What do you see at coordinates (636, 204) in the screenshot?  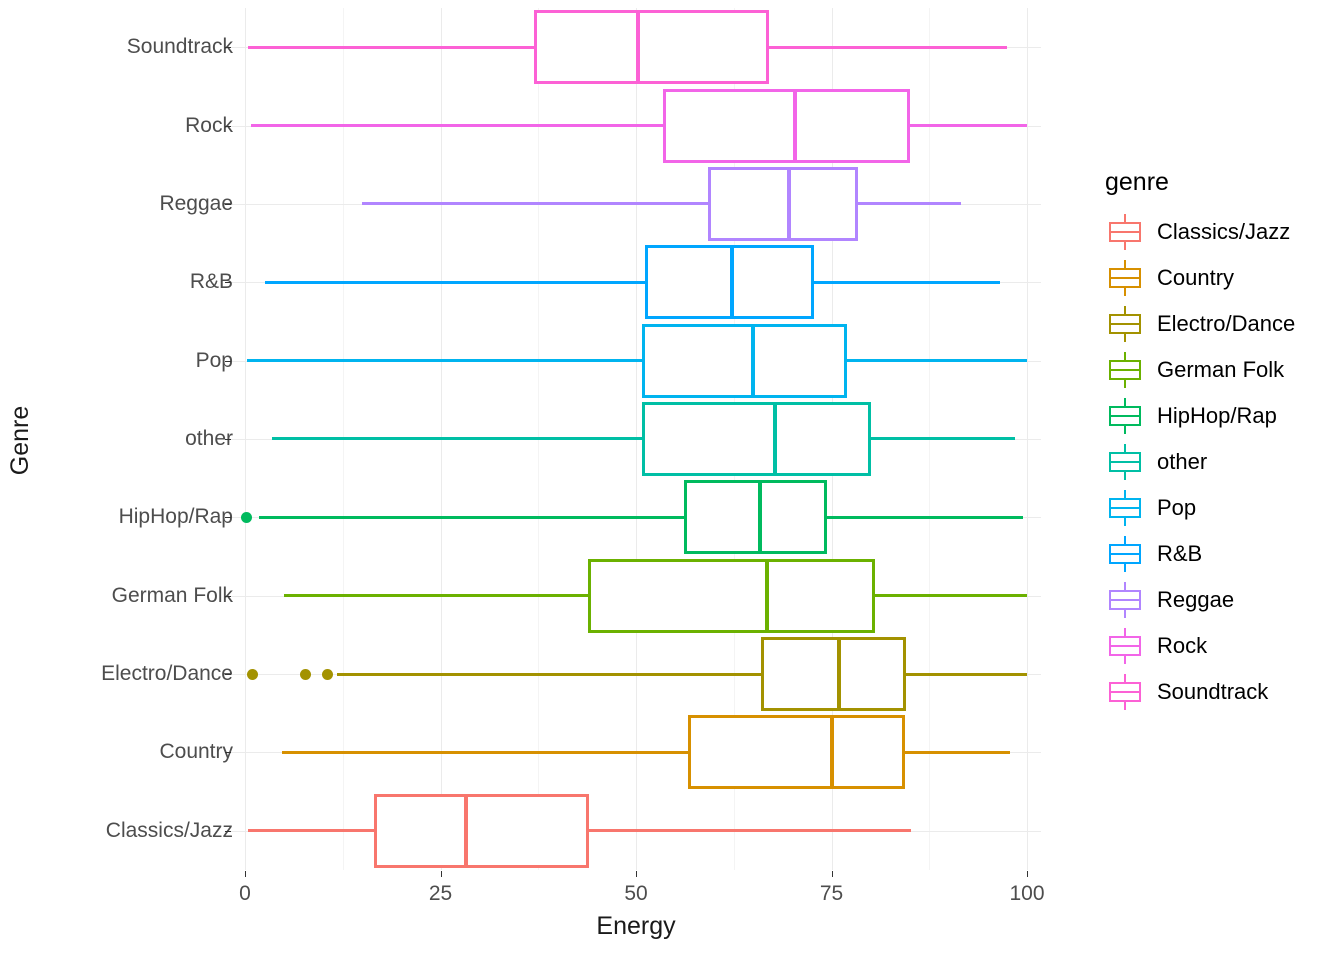 I see `boxplot-reggae` at bounding box center [636, 204].